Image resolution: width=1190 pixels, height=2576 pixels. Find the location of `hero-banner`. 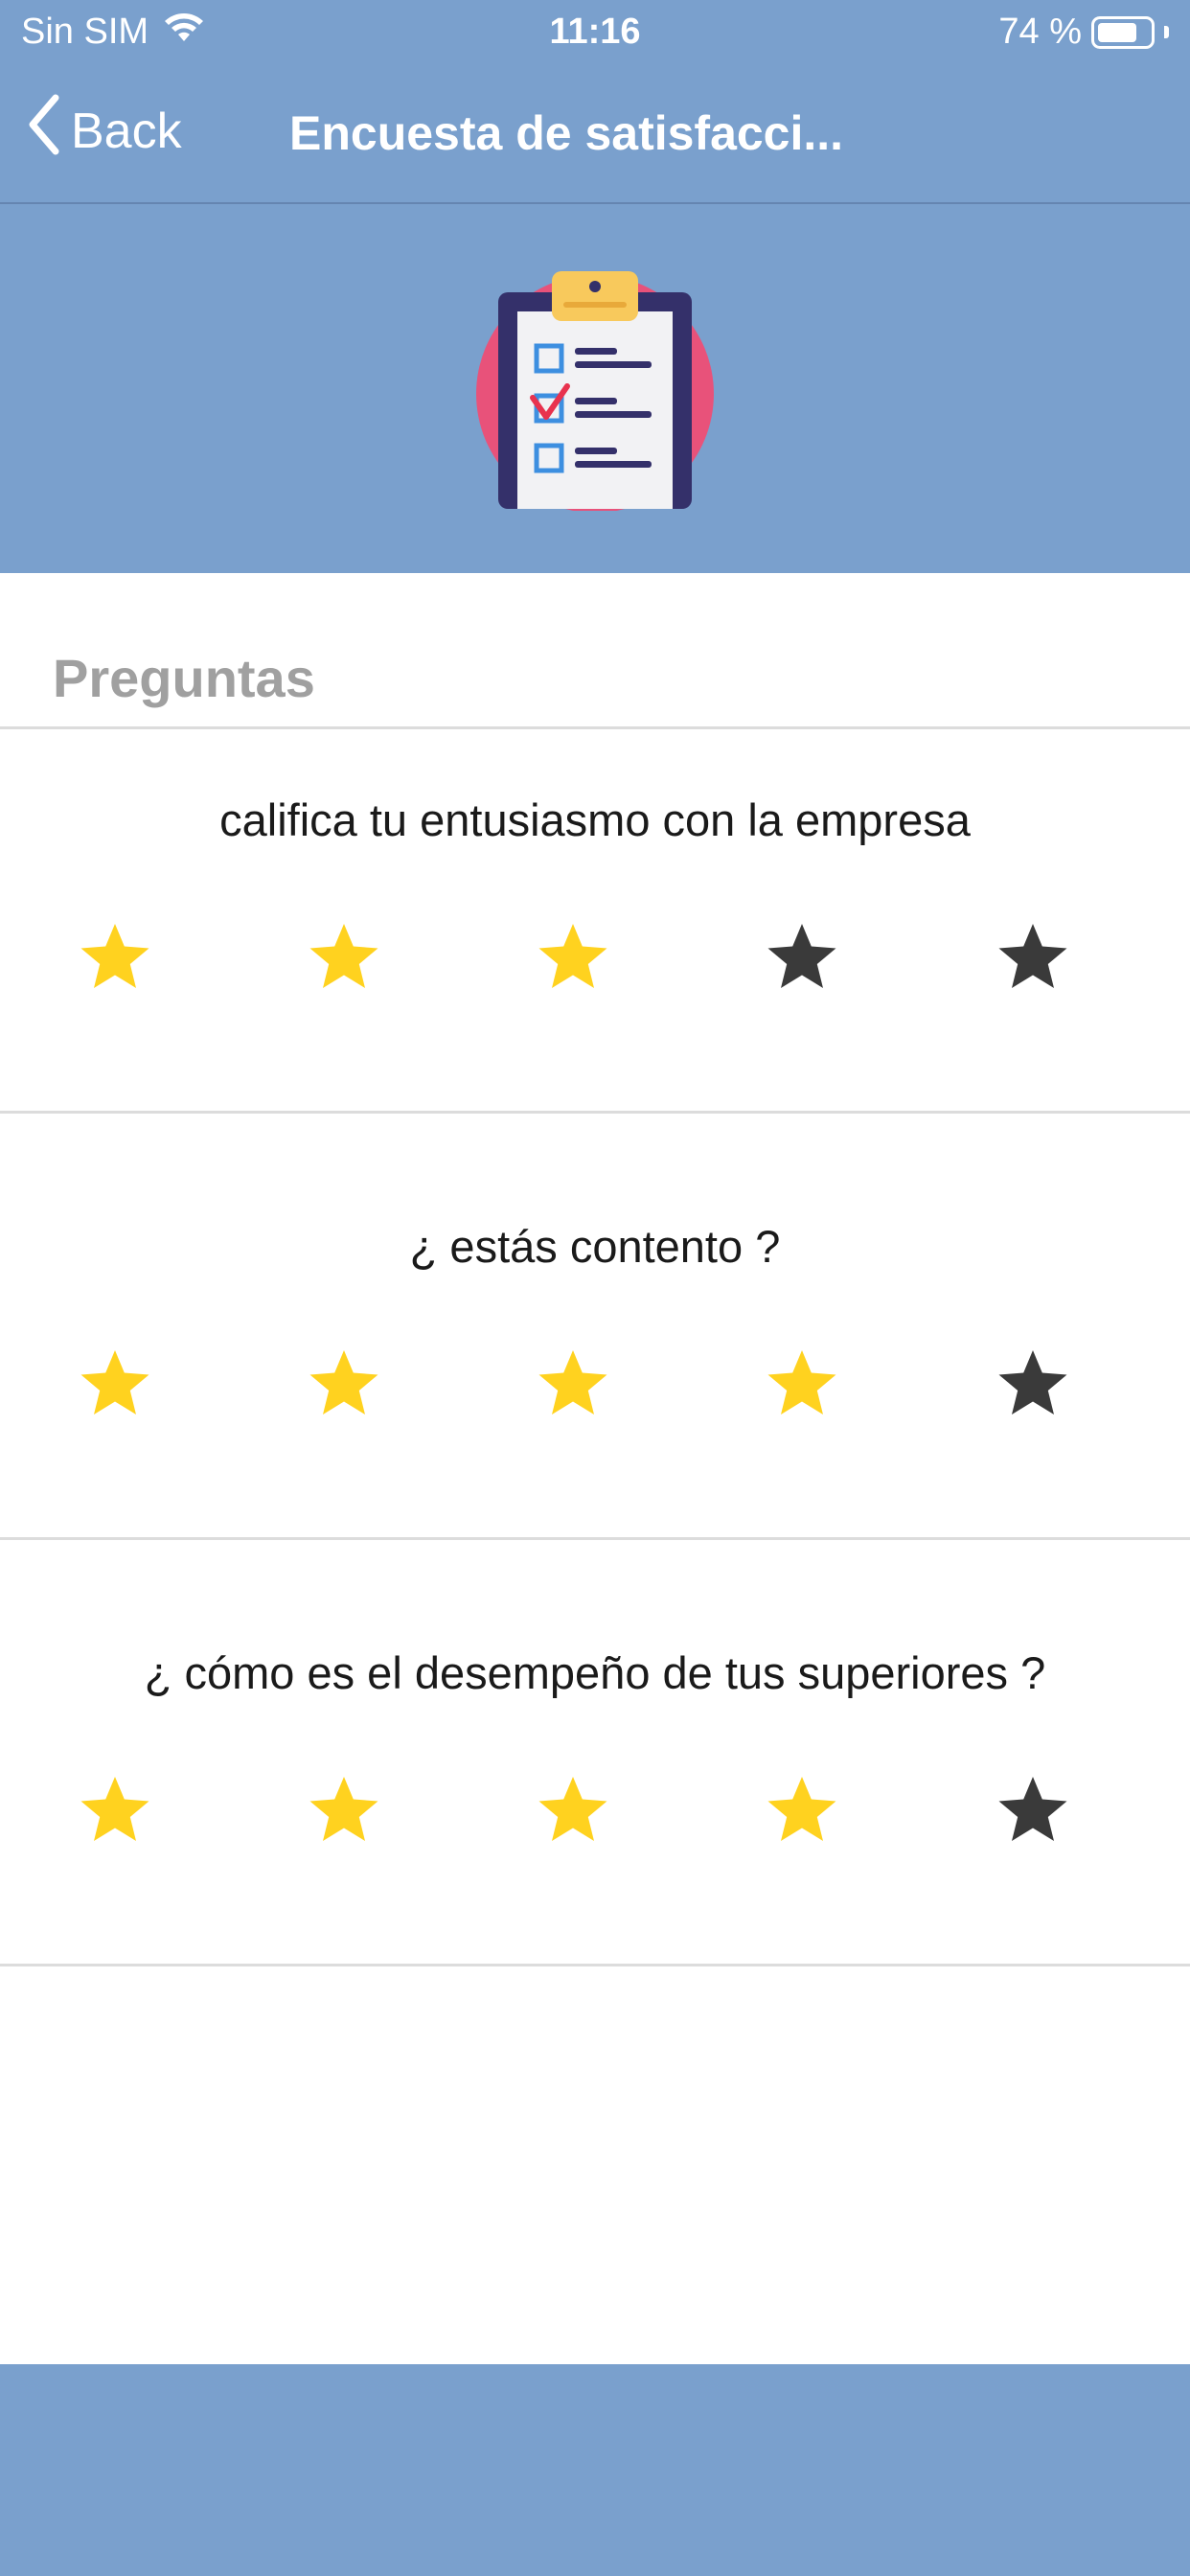

hero-banner is located at coordinates (595, 388).